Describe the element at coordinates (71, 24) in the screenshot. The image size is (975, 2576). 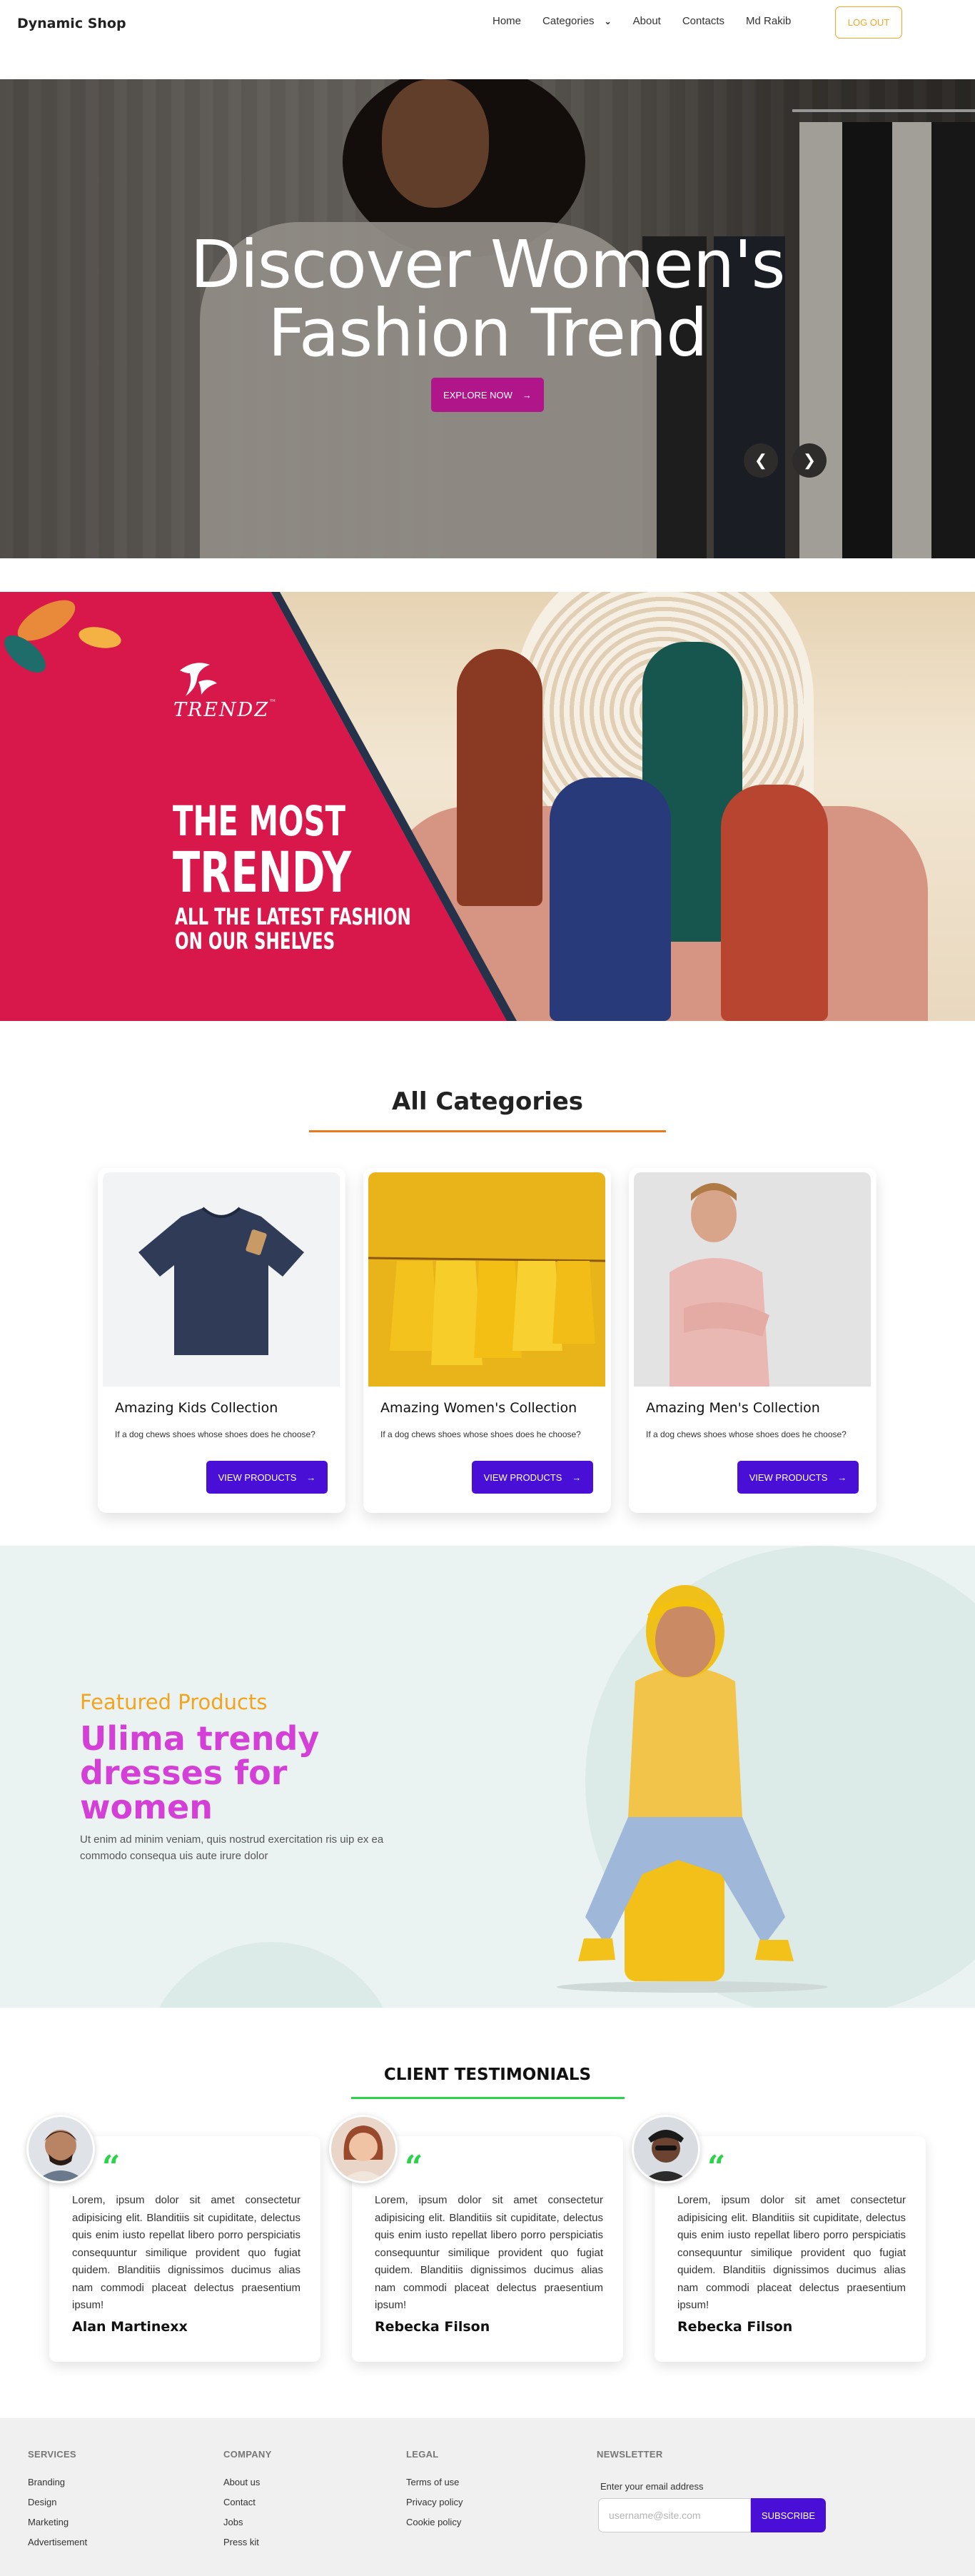
I see `brand-logo: Dynamic Shop` at that location.